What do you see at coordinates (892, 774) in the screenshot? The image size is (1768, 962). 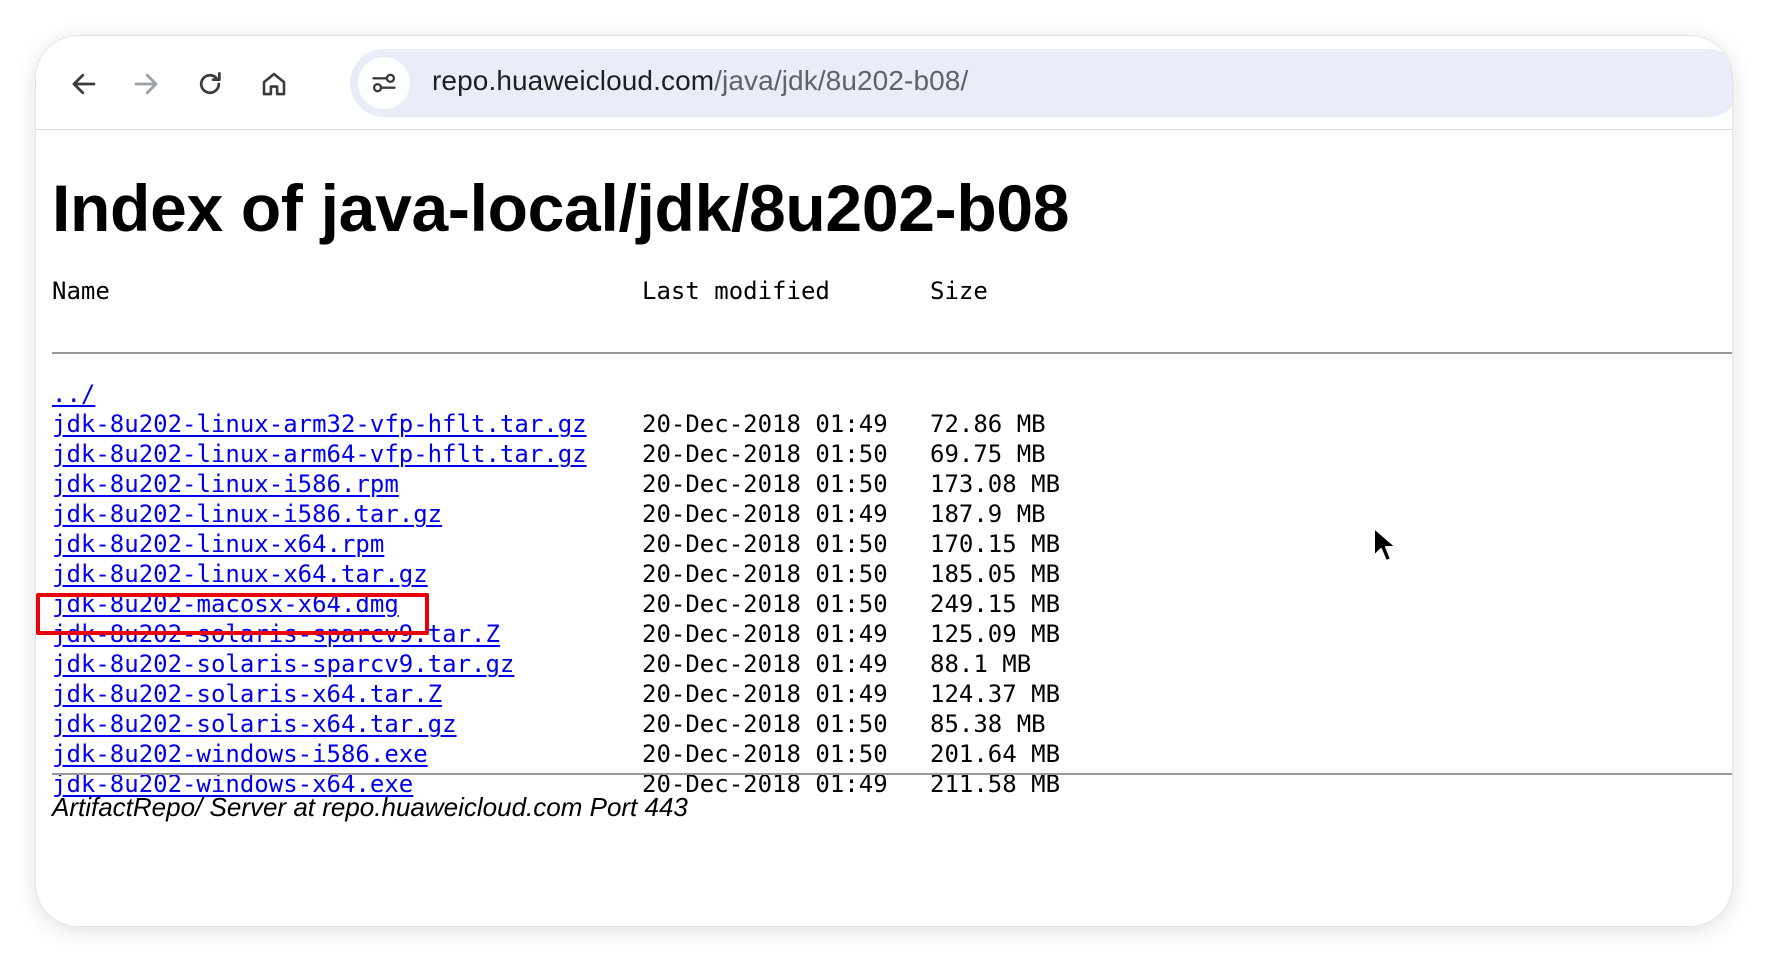 I see `footer-divider` at bounding box center [892, 774].